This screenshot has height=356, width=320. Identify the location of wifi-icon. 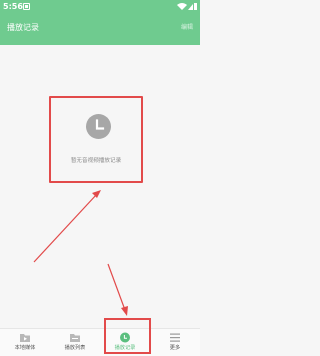
(182, 6).